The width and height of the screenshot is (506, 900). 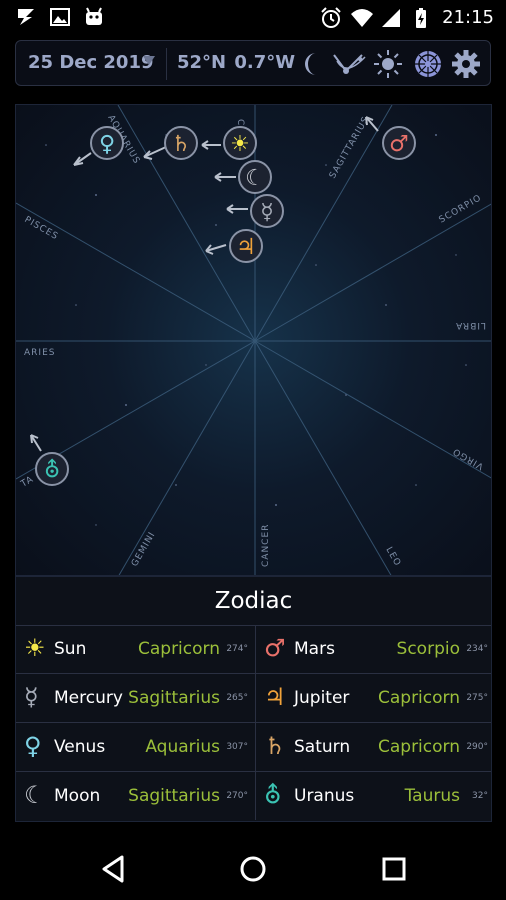 I want to click on signal-icon, so click(x=391, y=18).